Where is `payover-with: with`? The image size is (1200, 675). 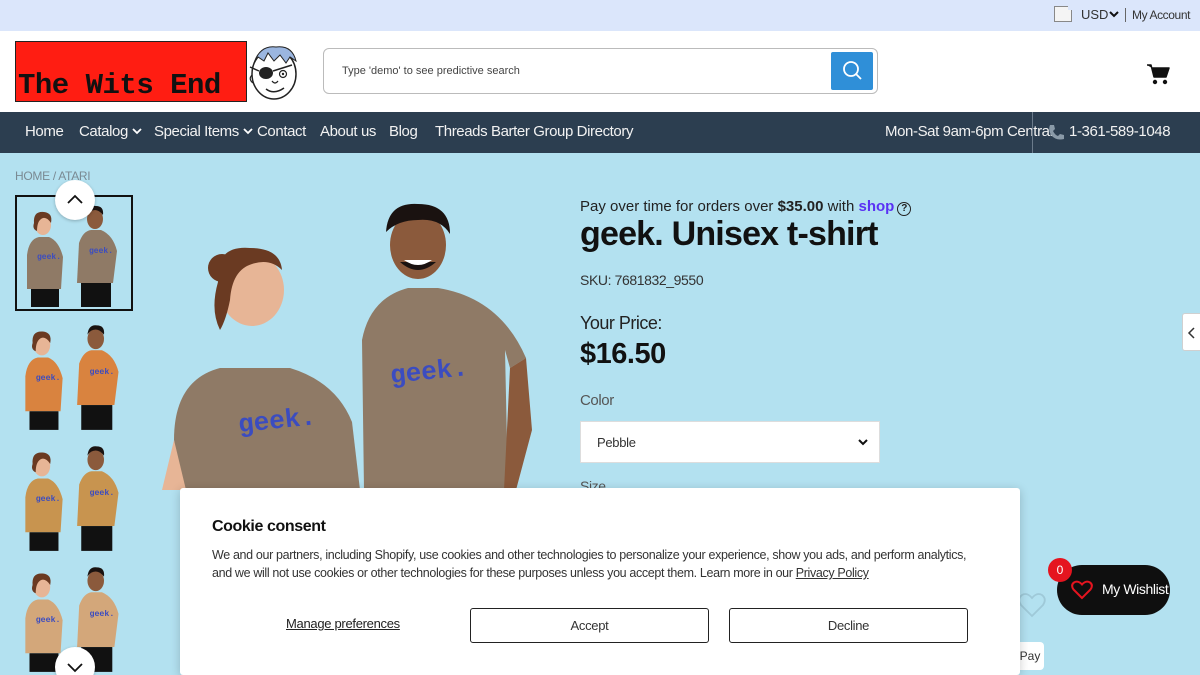 payover-with: with is located at coordinates (841, 206).